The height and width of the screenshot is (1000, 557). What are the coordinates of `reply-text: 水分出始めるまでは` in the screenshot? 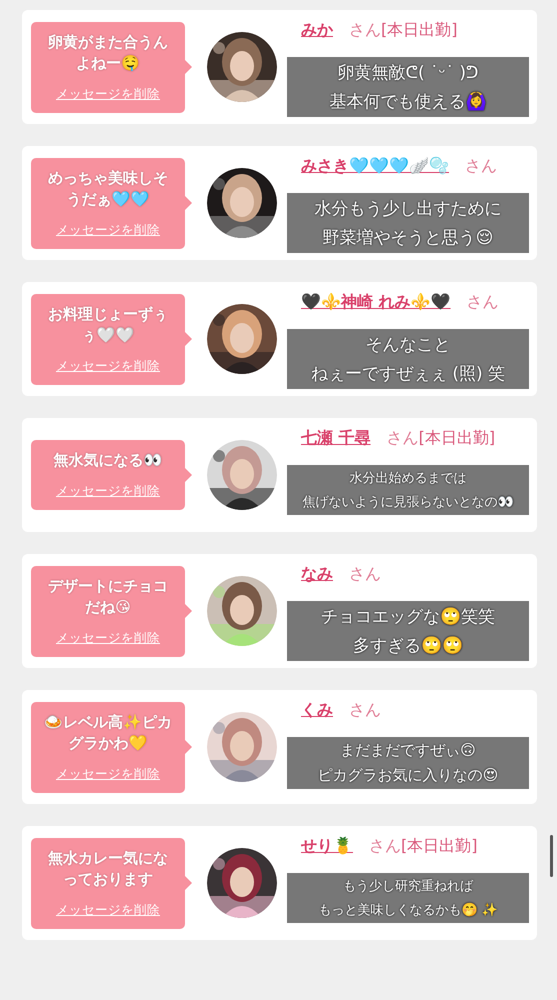 It's located at (408, 478).